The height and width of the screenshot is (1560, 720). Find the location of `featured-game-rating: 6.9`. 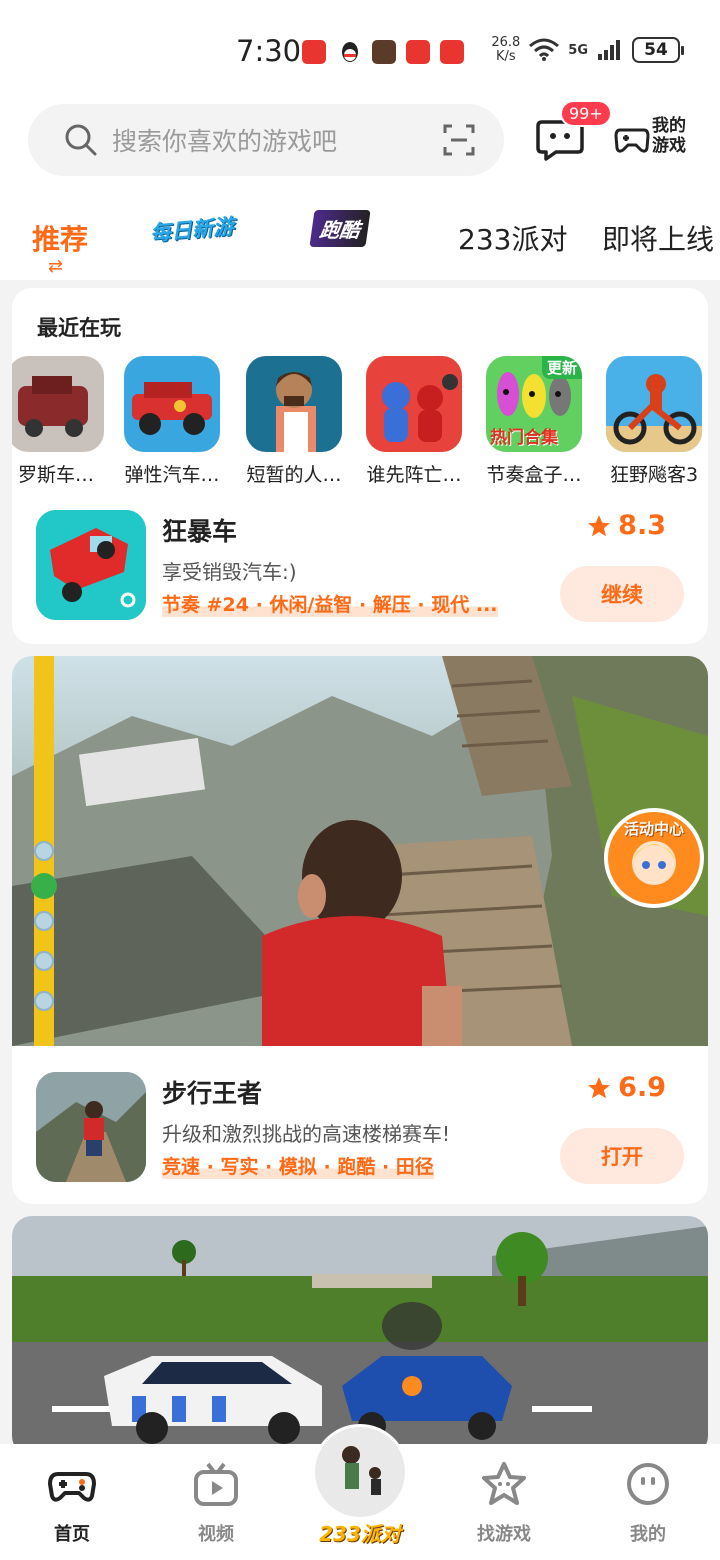

featured-game-rating: 6.9 is located at coordinates (626, 1087).